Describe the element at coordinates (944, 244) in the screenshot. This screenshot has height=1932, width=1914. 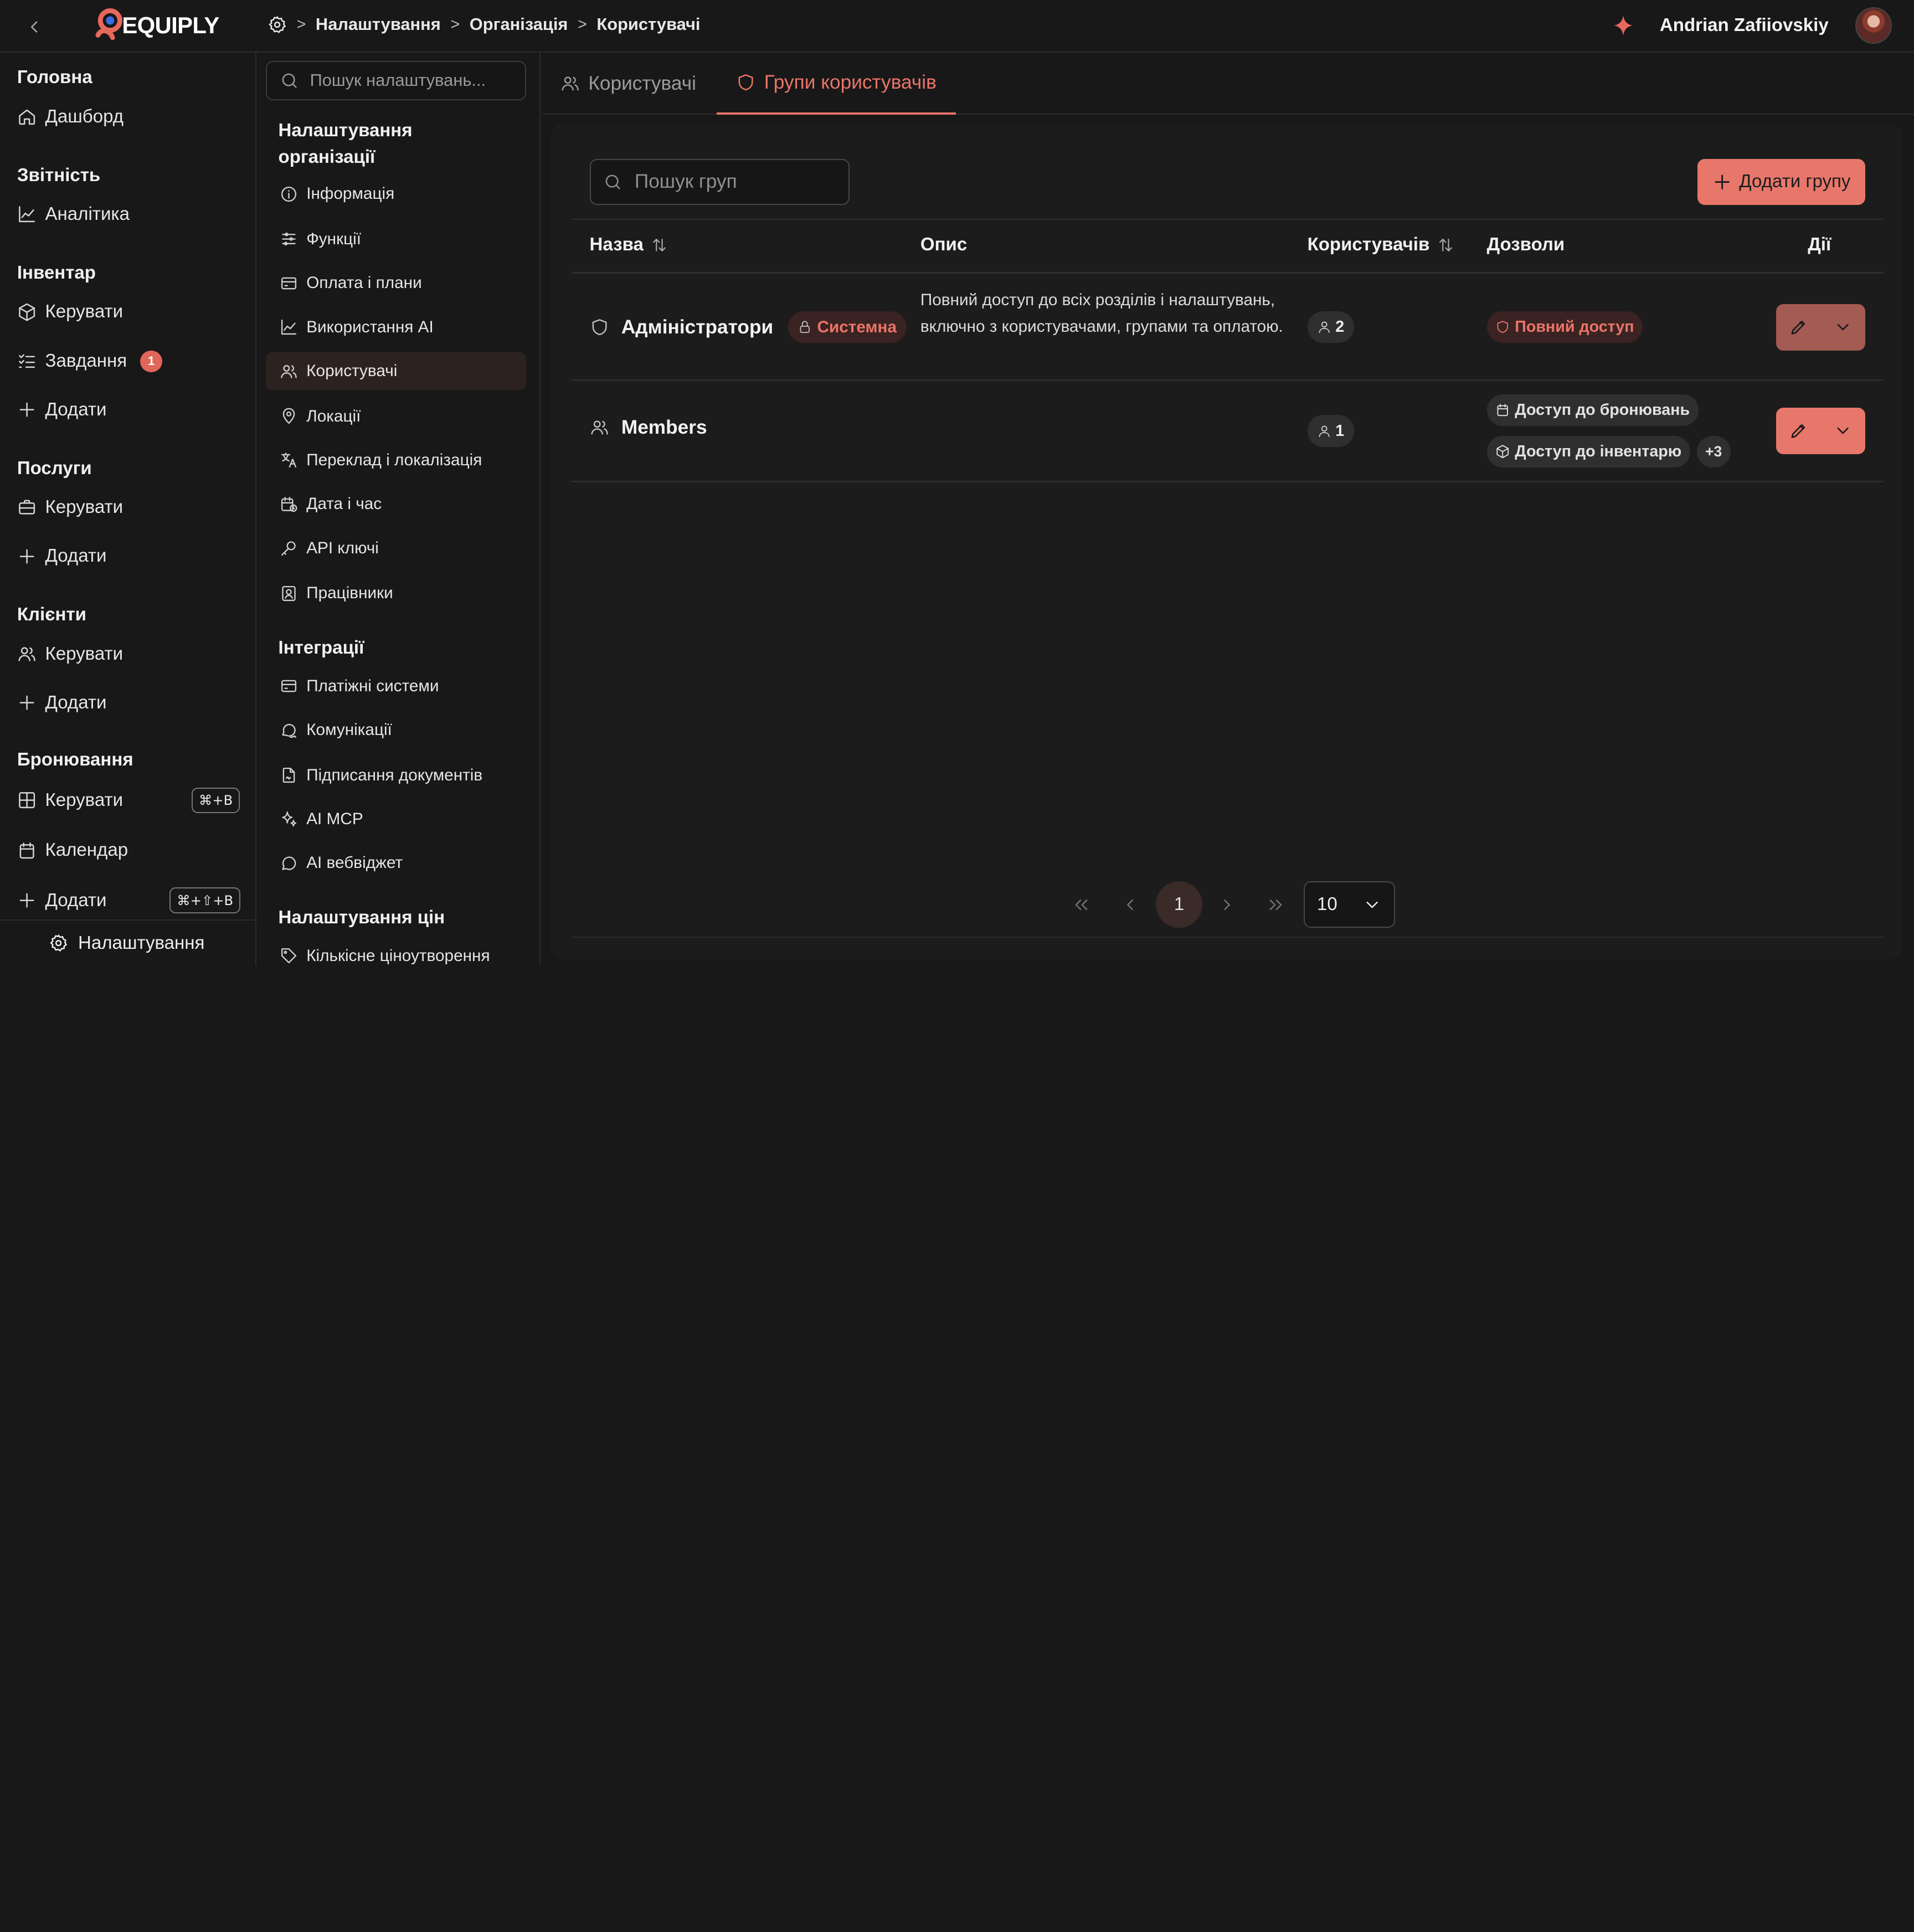
I see `column-header-label: Опис` at that location.